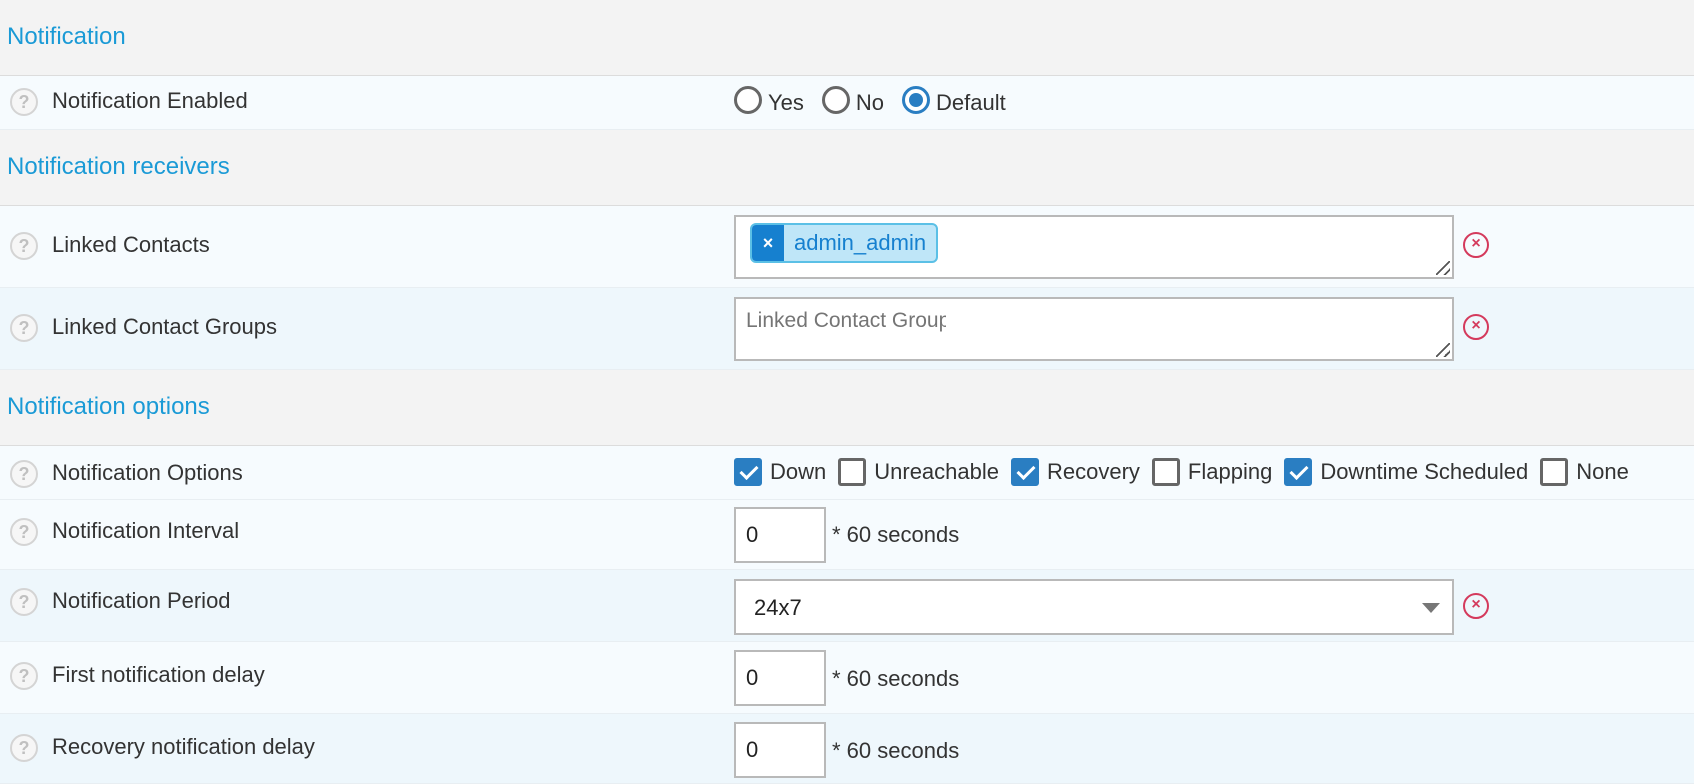  Describe the element at coordinates (118, 166) in the screenshot. I see `section-title-receivers: Notification receivers` at that location.